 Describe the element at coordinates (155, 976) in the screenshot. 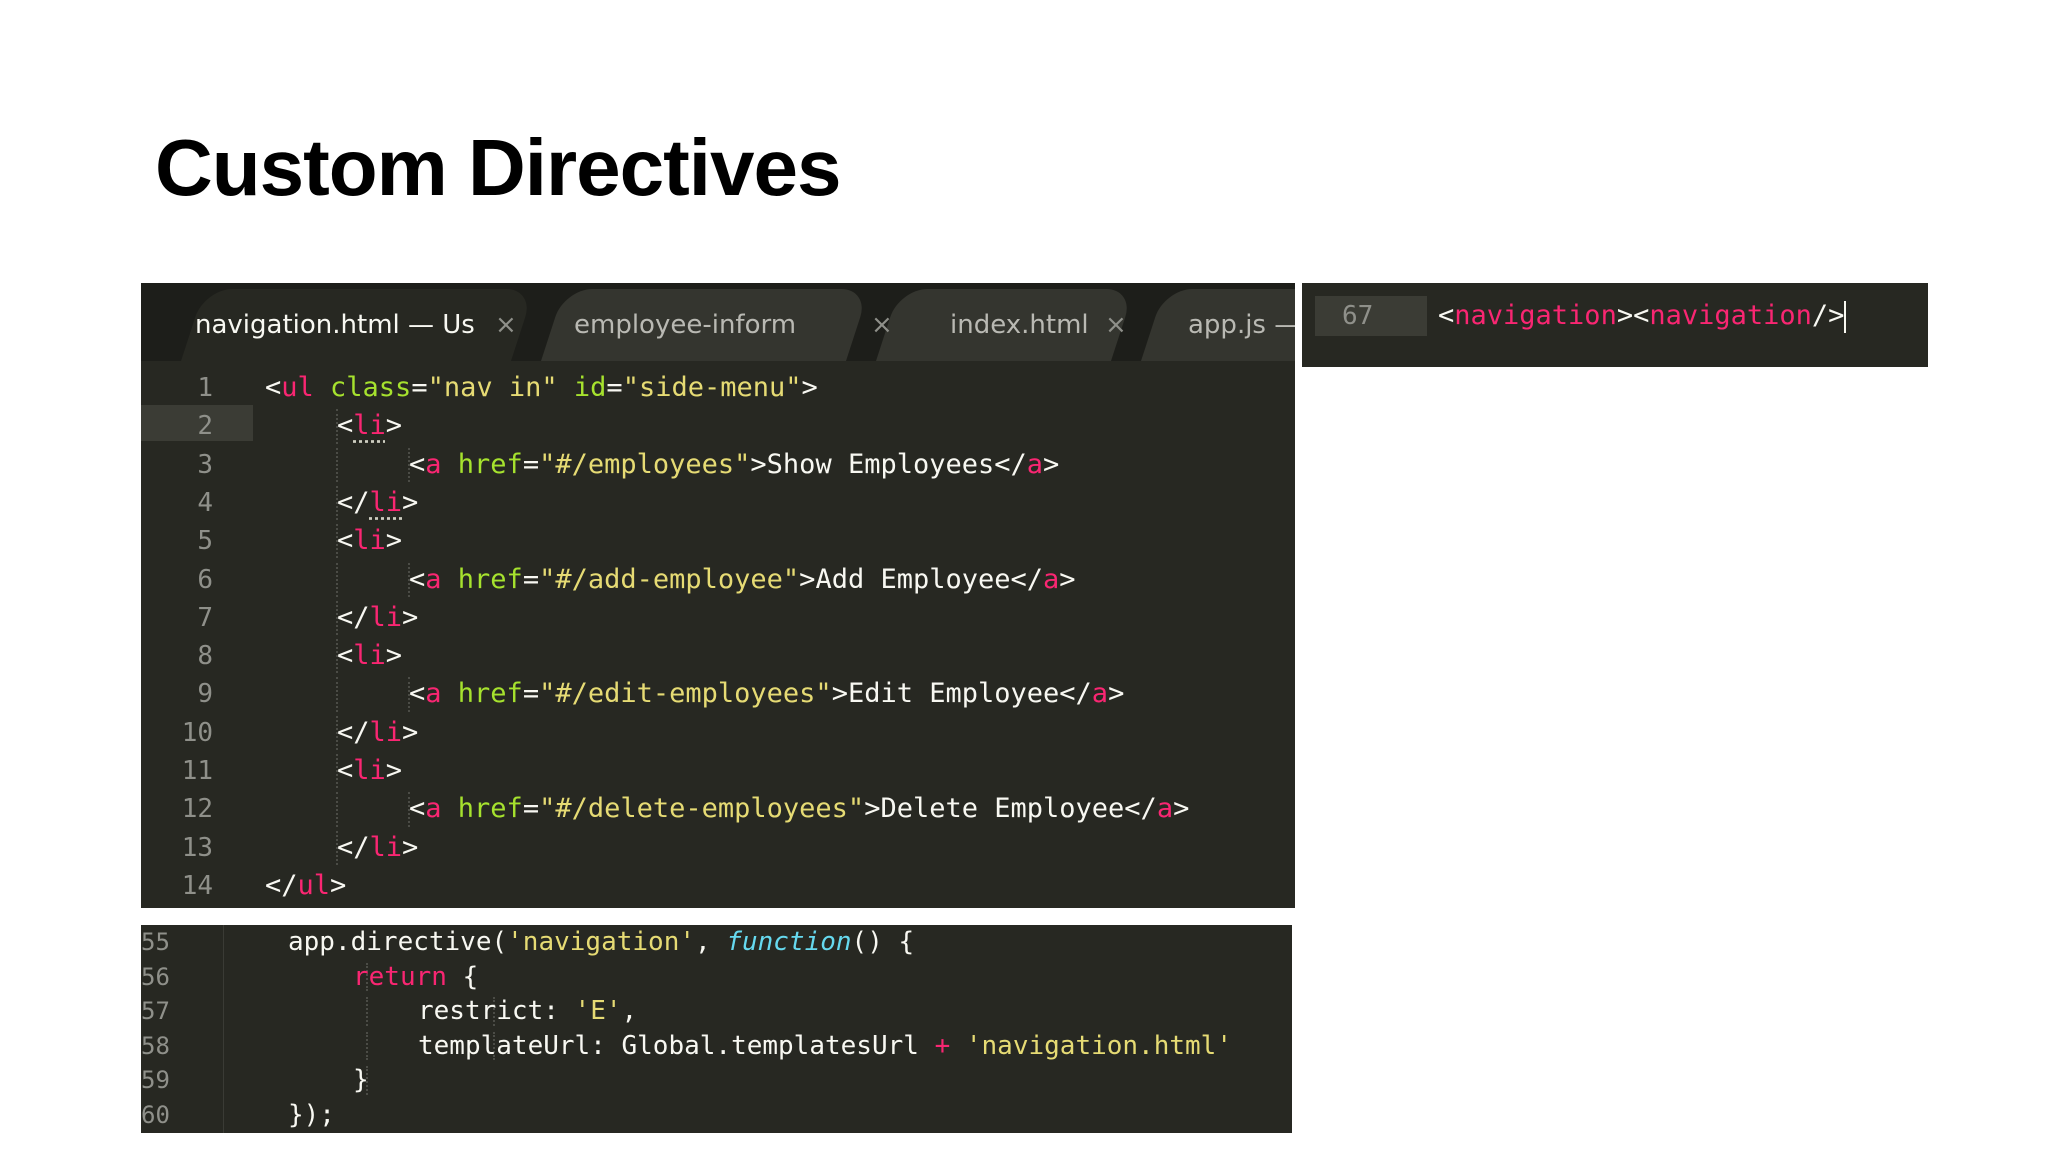

I see `line-number: 56` at that location.